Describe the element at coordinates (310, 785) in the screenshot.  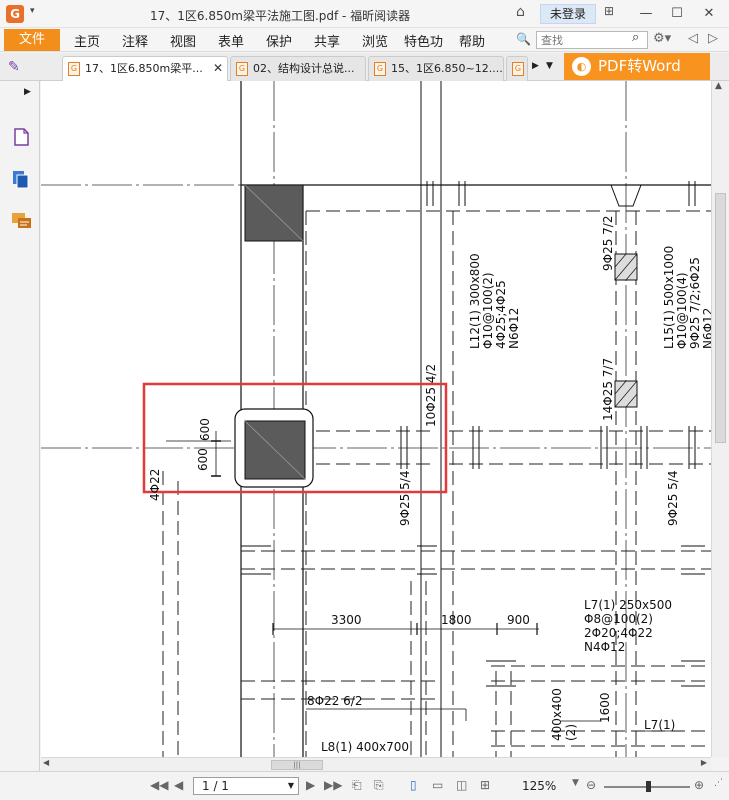
I see `next-page-icon: ▶` at that location.